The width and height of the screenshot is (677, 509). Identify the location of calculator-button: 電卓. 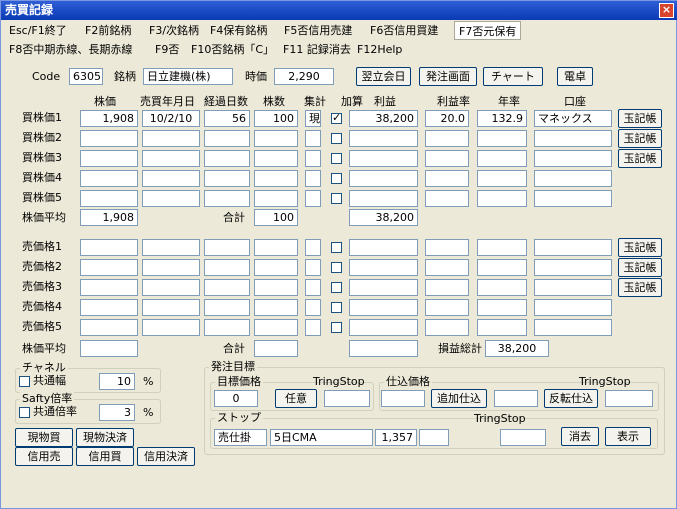
(575, 76).